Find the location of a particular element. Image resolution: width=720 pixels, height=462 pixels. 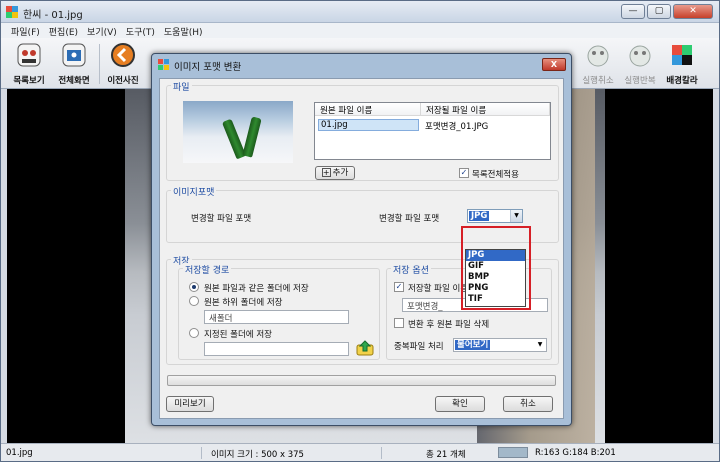

add-file-button: + 추가 is located at coordinates (335, 173).